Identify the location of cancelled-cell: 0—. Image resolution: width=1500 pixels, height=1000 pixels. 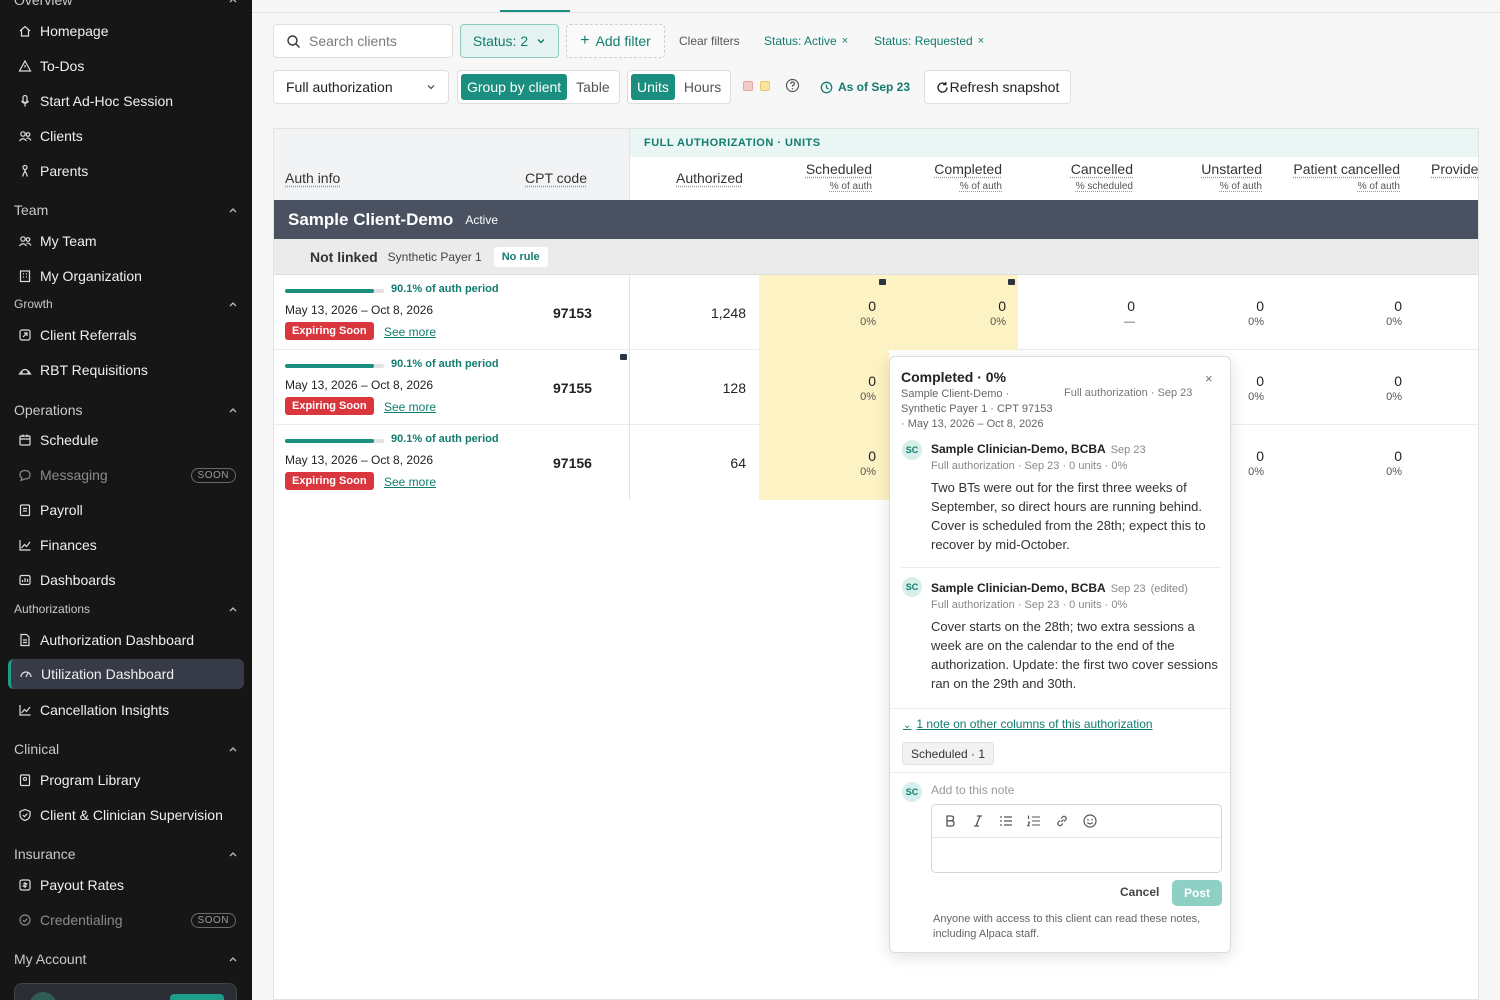
(1129, 313).